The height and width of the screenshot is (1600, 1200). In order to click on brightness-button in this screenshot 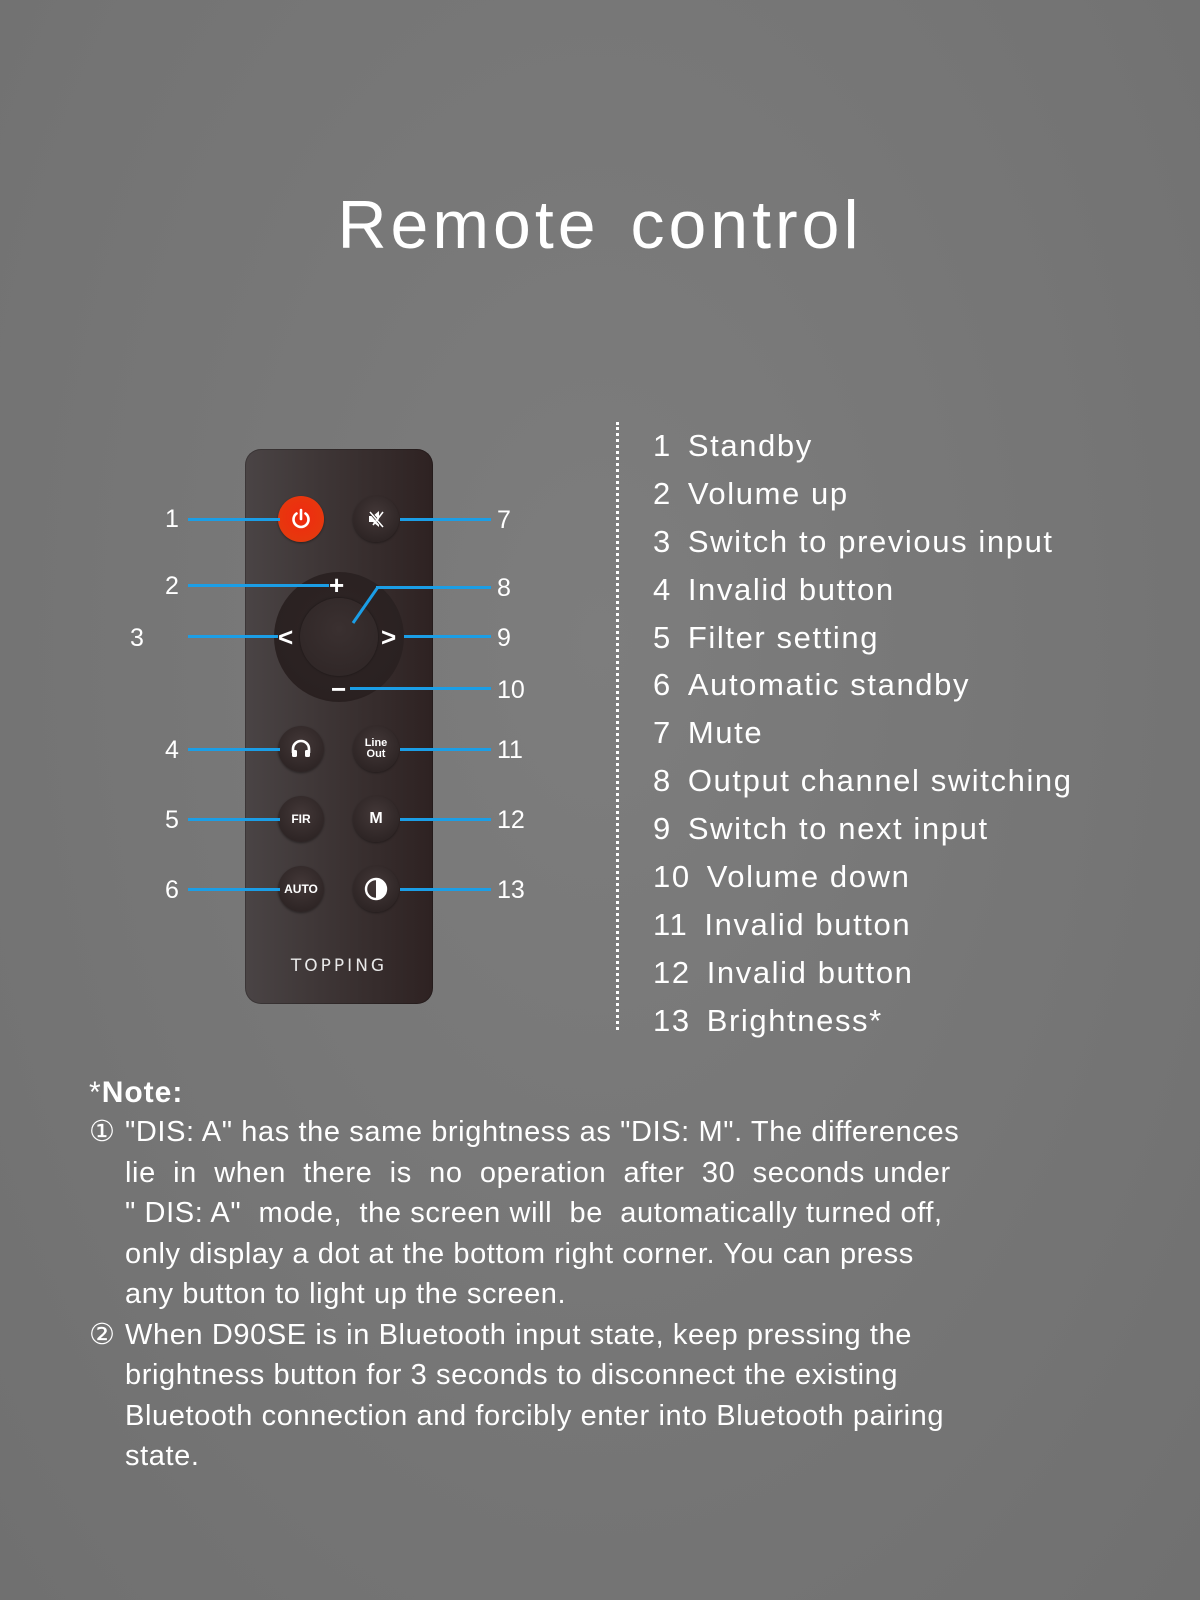, I will do `click(376, 889)`.